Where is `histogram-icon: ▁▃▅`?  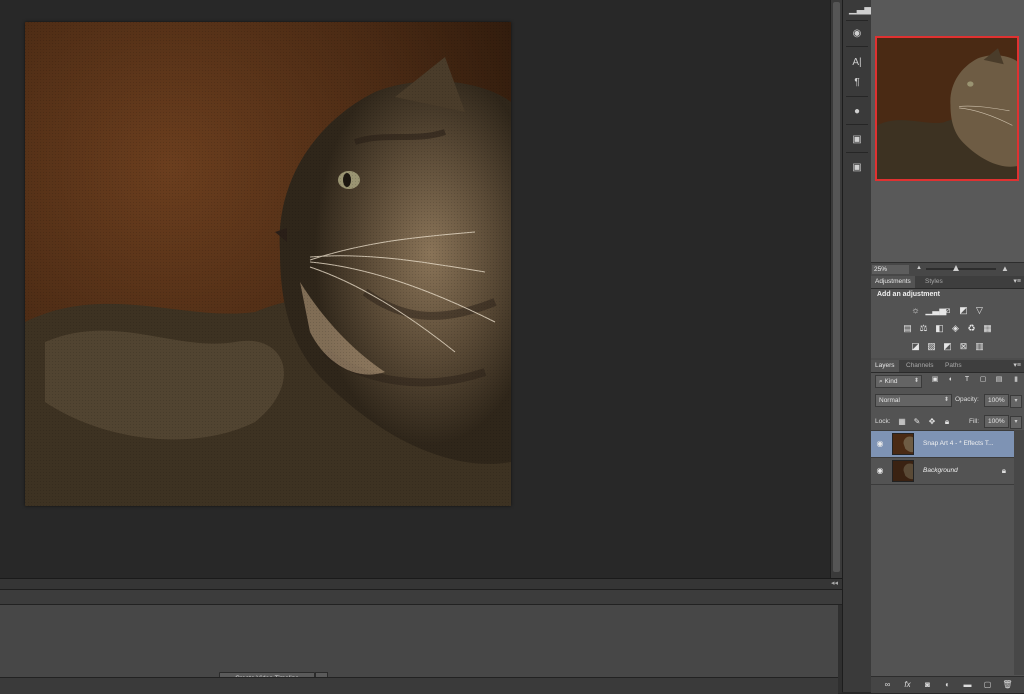
histogram-icon: ▁▃▅ is located at coordinates (860, 10).